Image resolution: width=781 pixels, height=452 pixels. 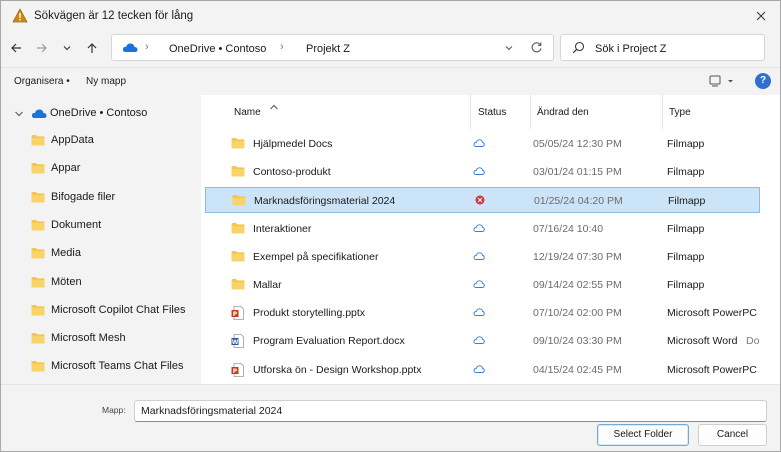 I want to click on file-extra-column: Do, so click(x=753, y=341).